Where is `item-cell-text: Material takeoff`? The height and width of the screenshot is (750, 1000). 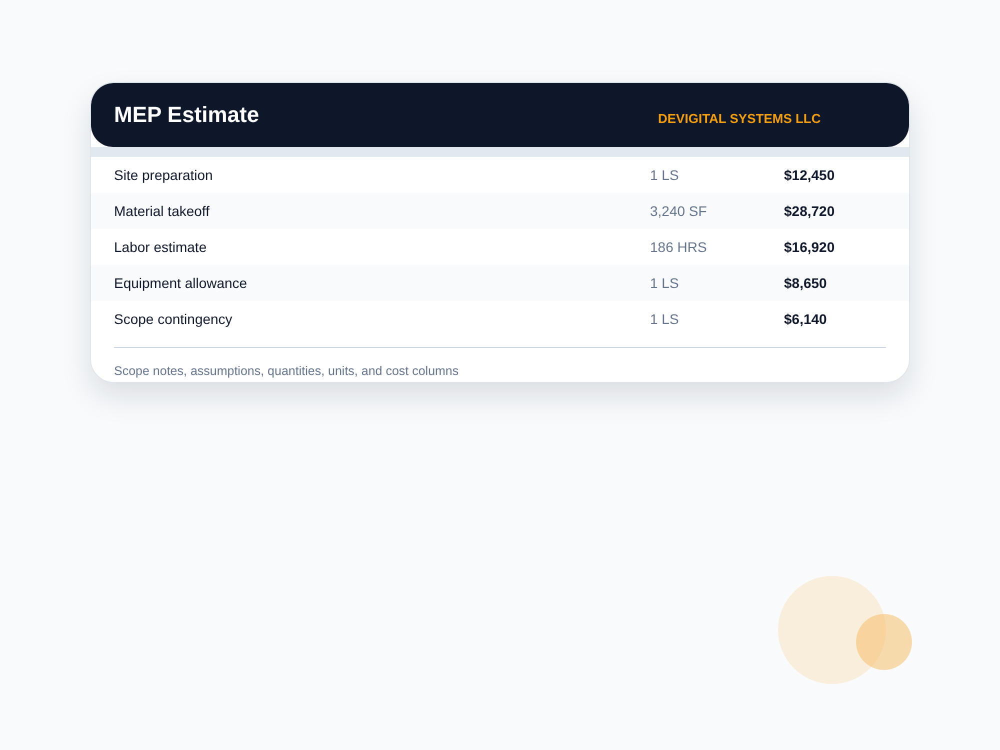
item-cell-text: Material takeoff is located at coordinates (162, 211).